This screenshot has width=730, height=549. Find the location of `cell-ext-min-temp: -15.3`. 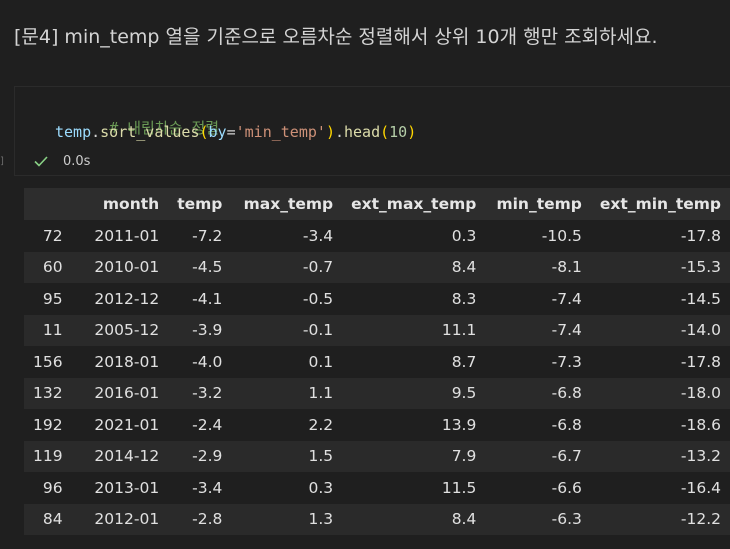

cell-ext-min-temp: -15.3 is located at coordinates (700, 267).